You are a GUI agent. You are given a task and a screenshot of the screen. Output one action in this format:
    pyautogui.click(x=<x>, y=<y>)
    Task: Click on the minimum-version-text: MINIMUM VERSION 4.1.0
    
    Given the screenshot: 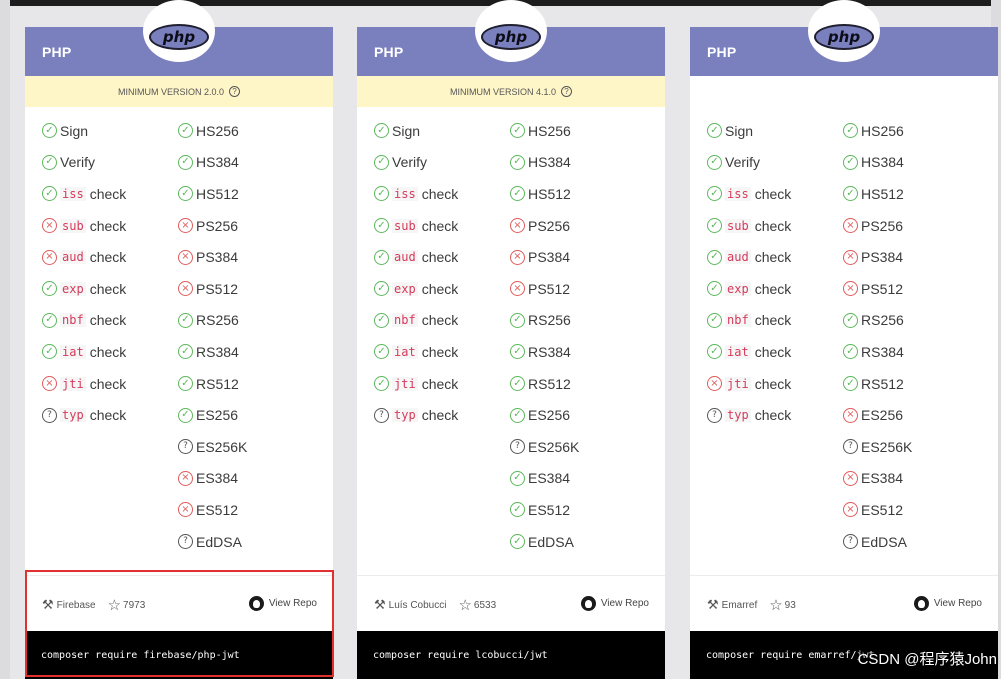 What is the action you would take?
    pyautogui.click(x=503, y=91)
    